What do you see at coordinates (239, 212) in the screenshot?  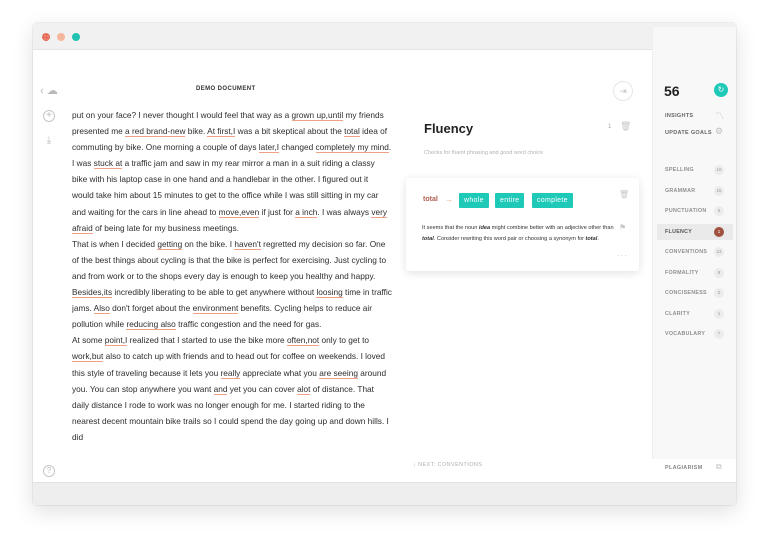 I see `flagged-text: move,even` at bounding box center [239, 212].